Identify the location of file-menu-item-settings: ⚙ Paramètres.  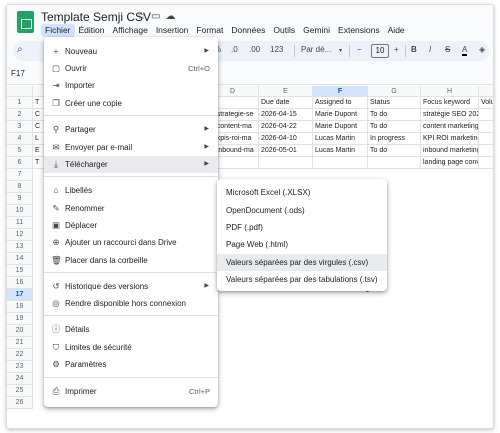
(131, 364).